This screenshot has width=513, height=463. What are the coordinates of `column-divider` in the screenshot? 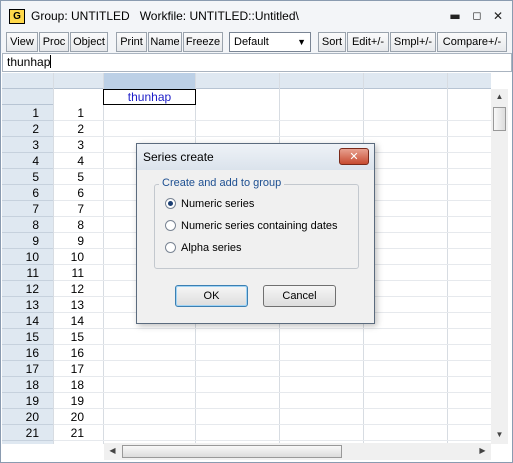 It's located at (447, 258).